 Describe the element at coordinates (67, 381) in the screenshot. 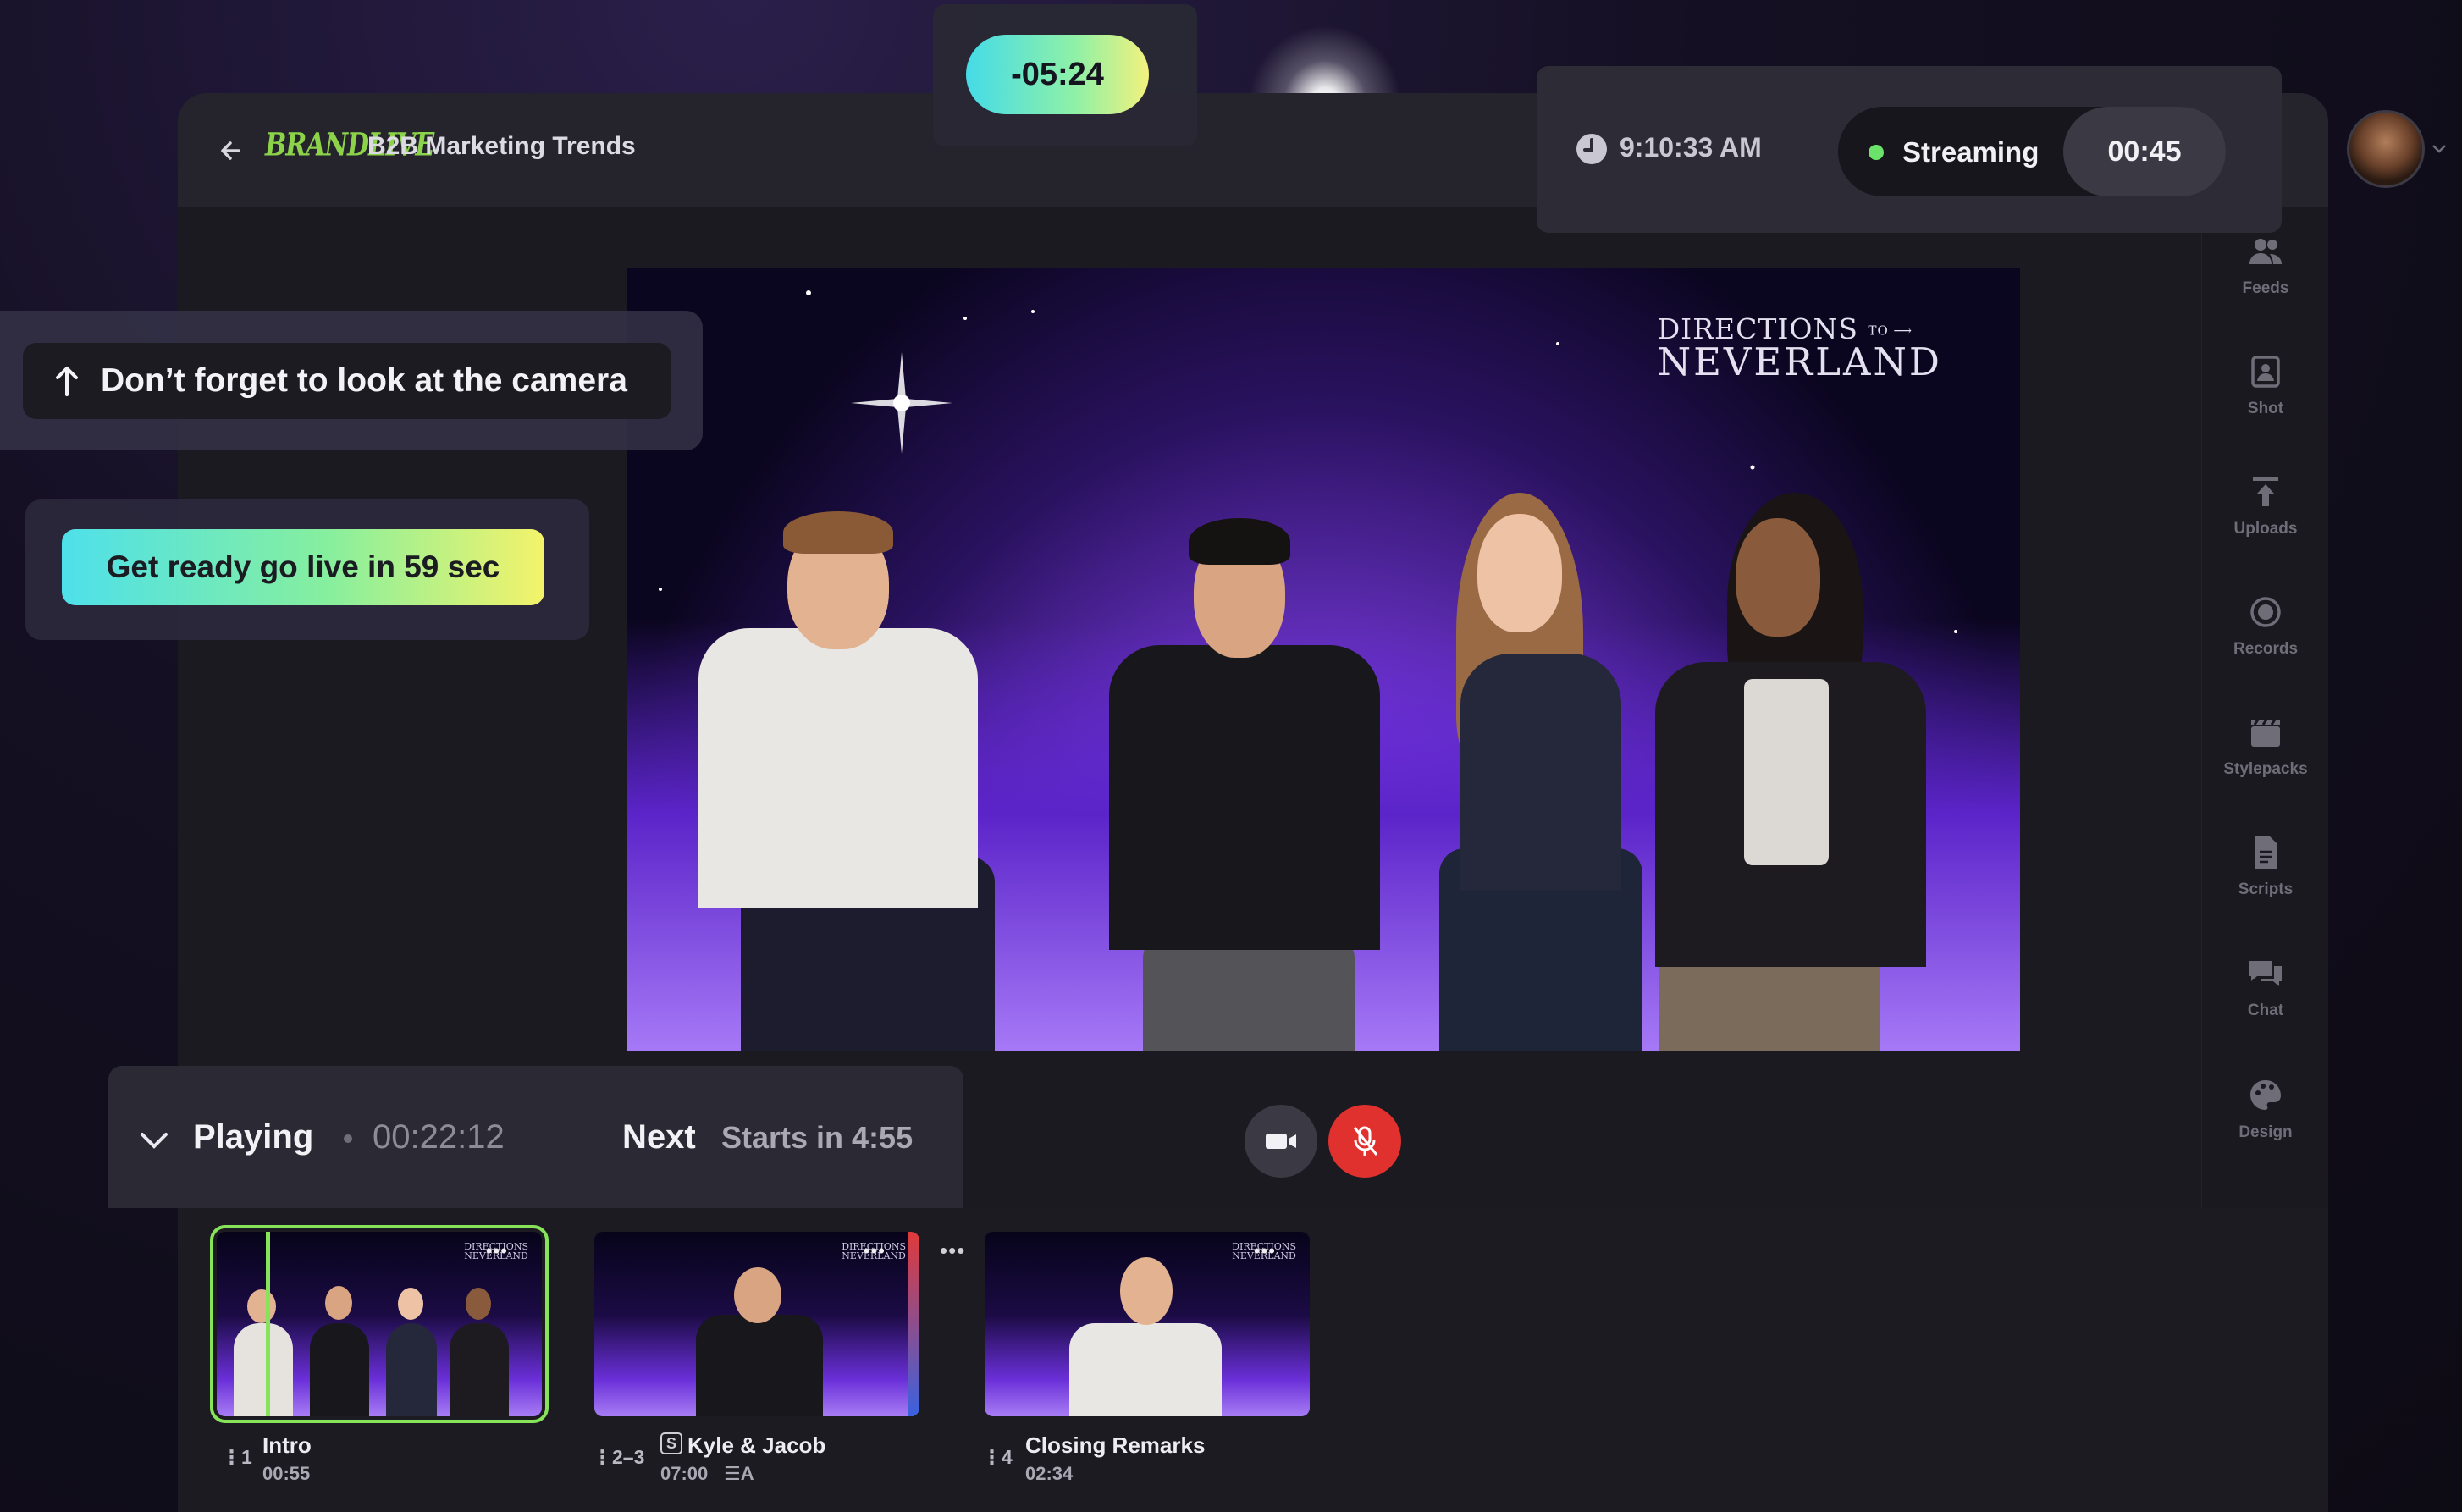

I see `arrow-up-icon` at that location.